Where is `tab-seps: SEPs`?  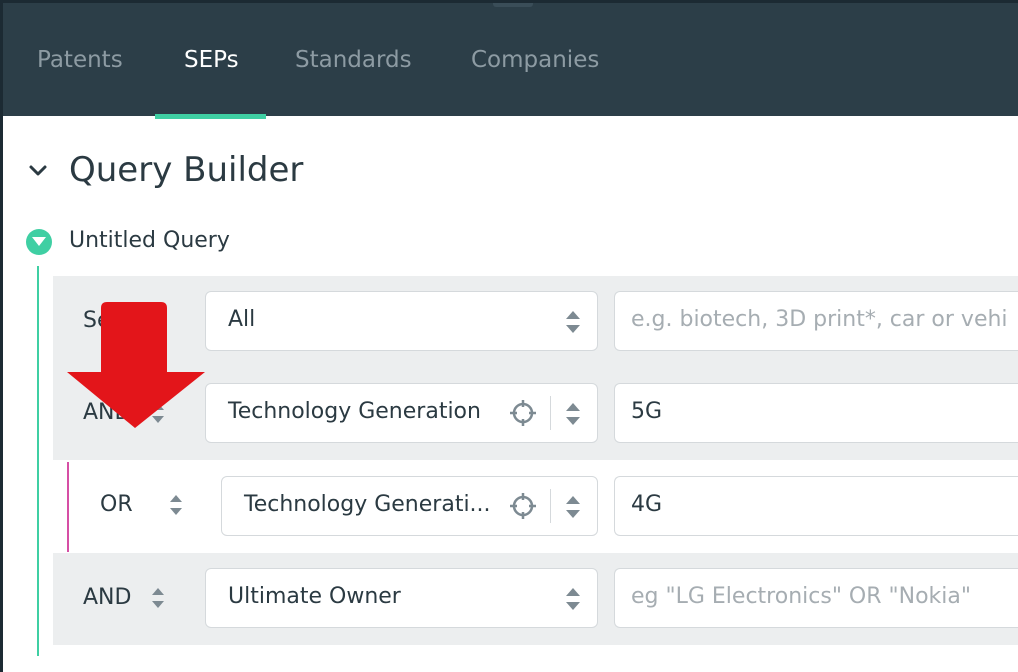
tab-seps: SEPs is located at coordinates (211, 60).